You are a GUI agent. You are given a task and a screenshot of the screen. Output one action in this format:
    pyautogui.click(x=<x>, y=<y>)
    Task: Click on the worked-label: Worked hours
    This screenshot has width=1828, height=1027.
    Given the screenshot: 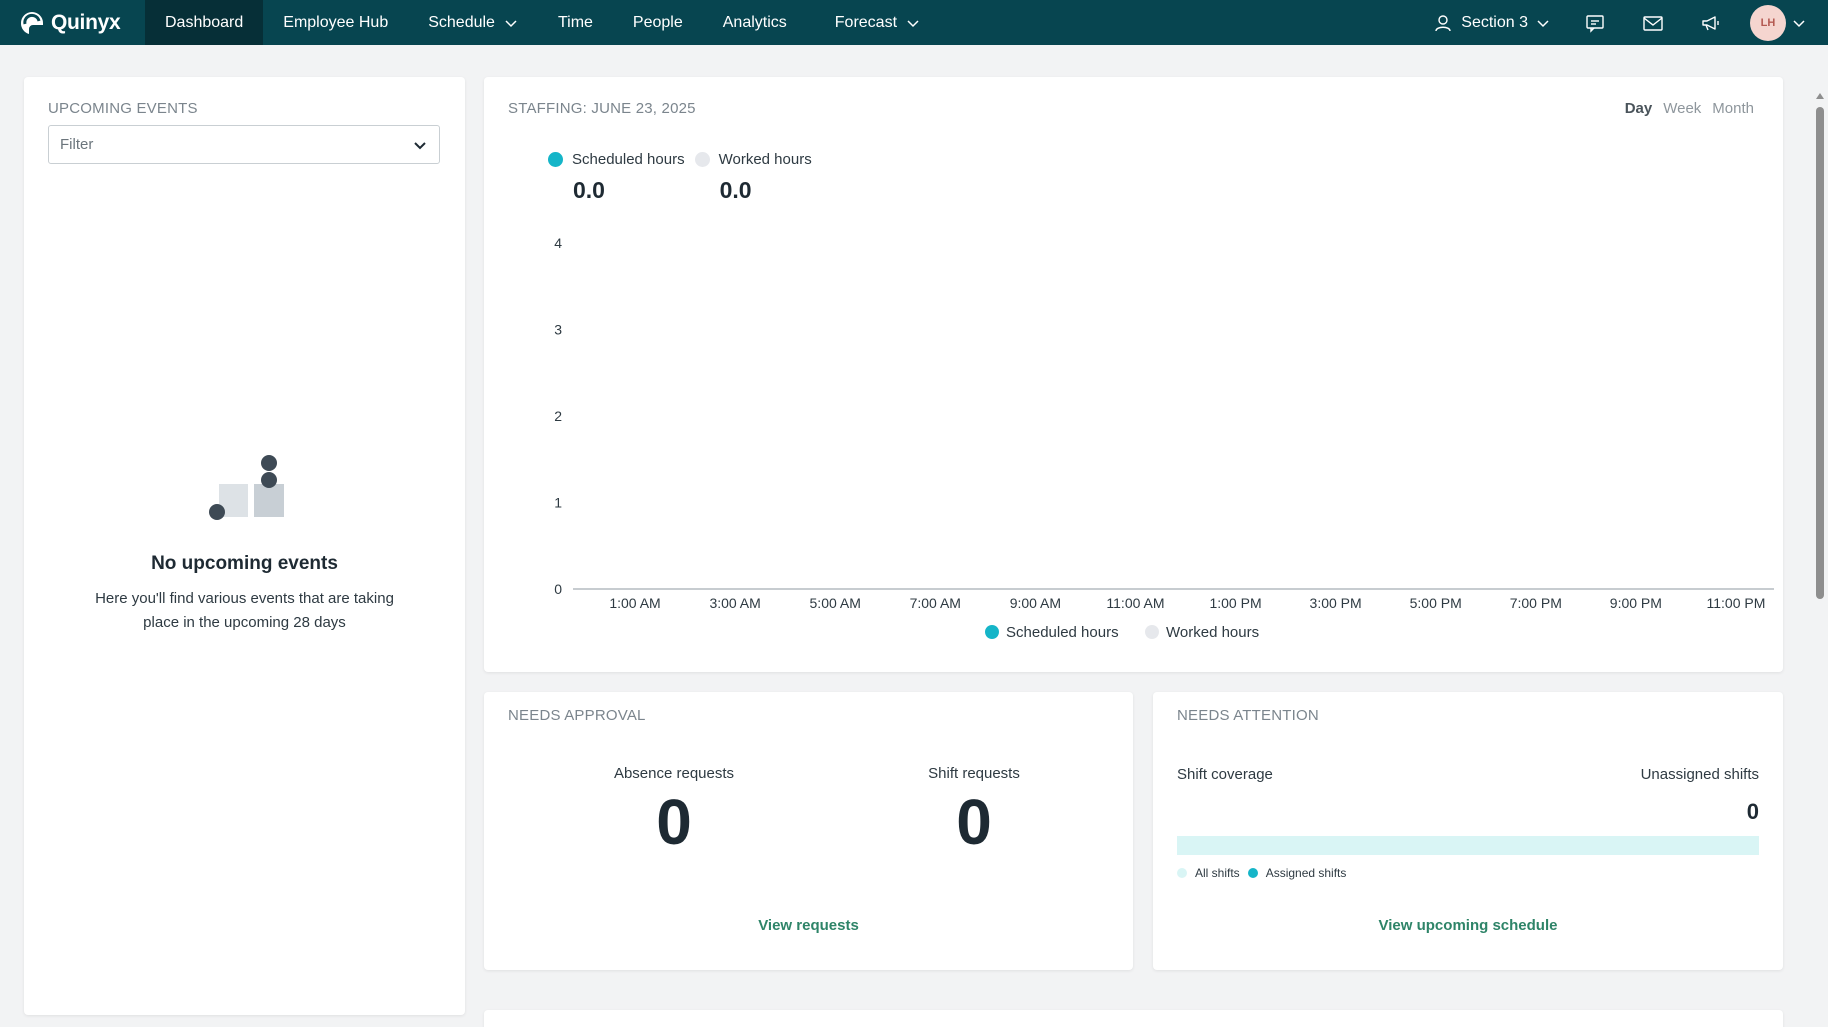 What is the action you would take?
    pyautogui.click(x=765, y=159)
    